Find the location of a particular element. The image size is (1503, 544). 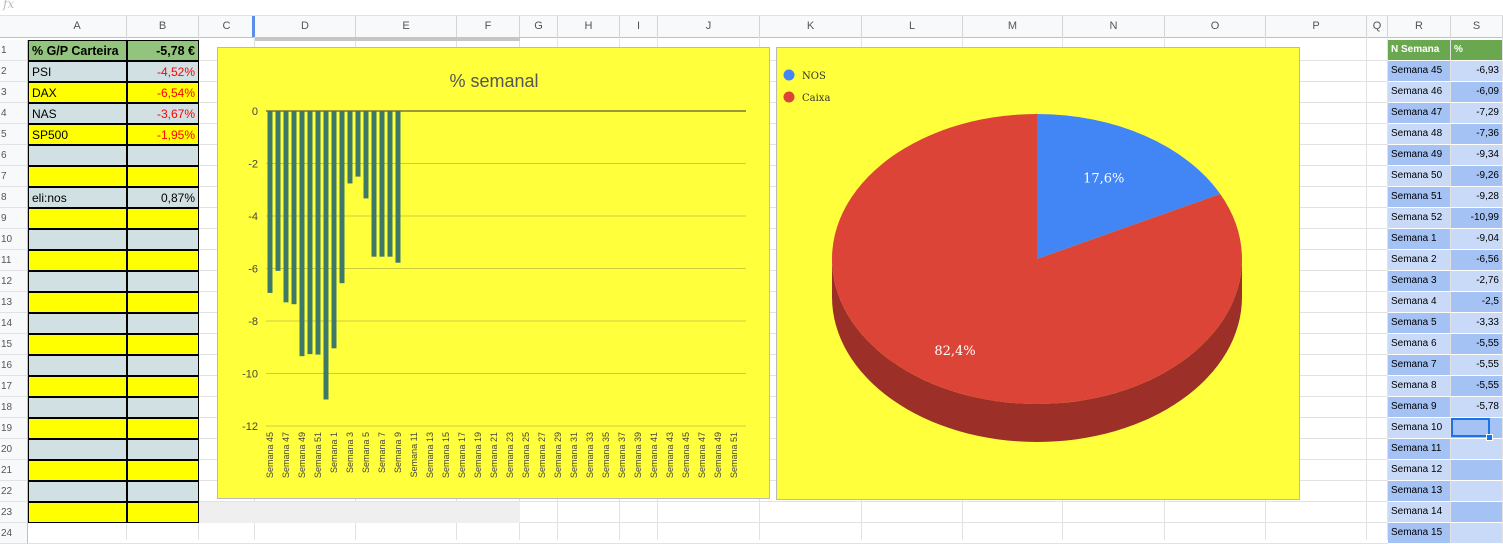

weekly-week-cell: Semana 12 is located at coordinates (1419, 470).